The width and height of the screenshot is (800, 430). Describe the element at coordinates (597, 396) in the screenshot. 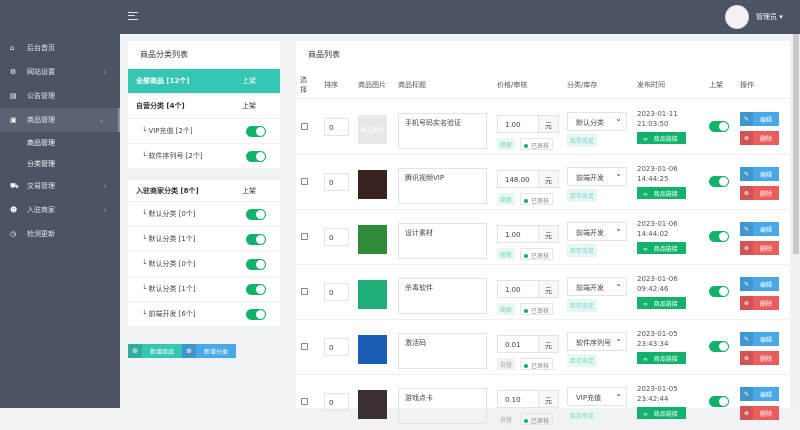

I see `category-select: VIP充值` at that location.